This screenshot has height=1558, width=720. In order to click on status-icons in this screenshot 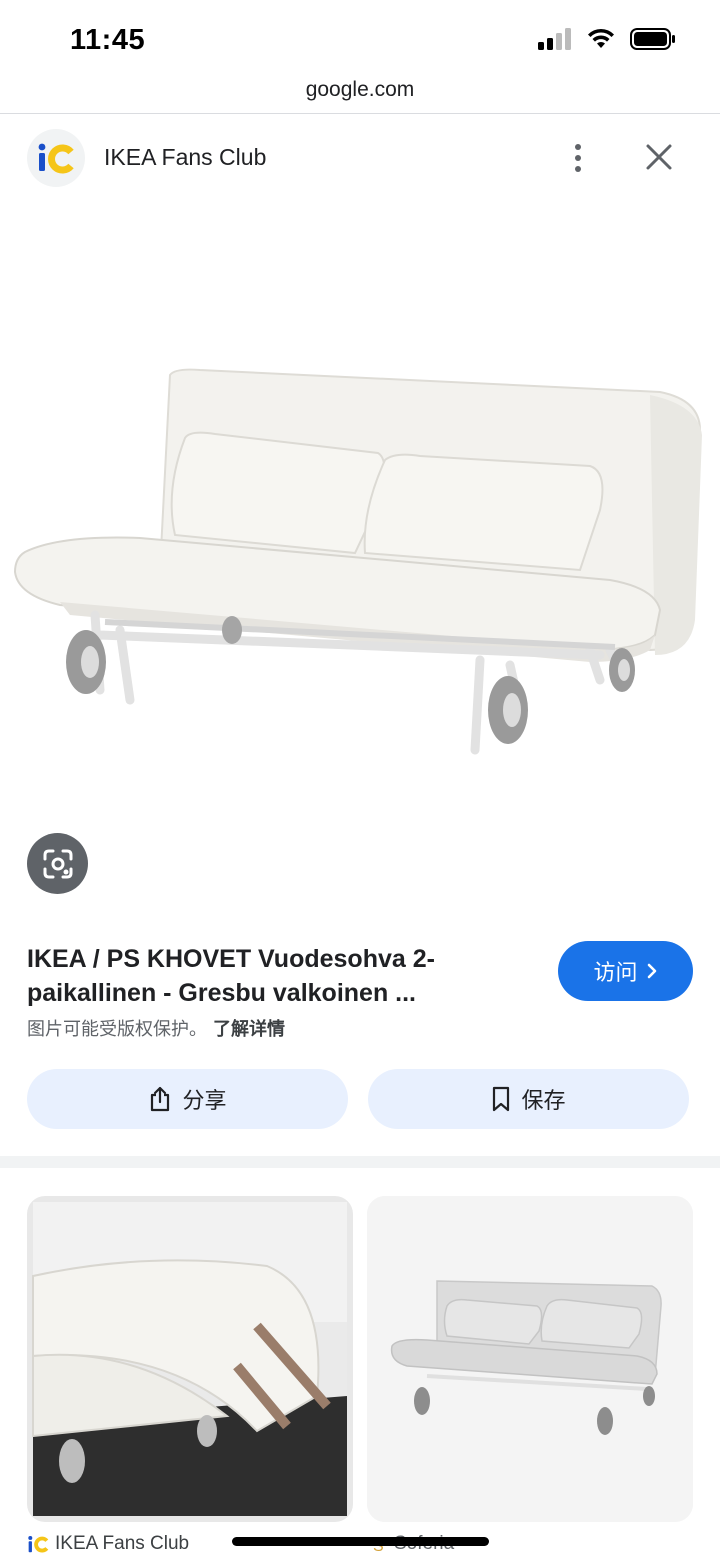, I will do `click(607, 39)`.